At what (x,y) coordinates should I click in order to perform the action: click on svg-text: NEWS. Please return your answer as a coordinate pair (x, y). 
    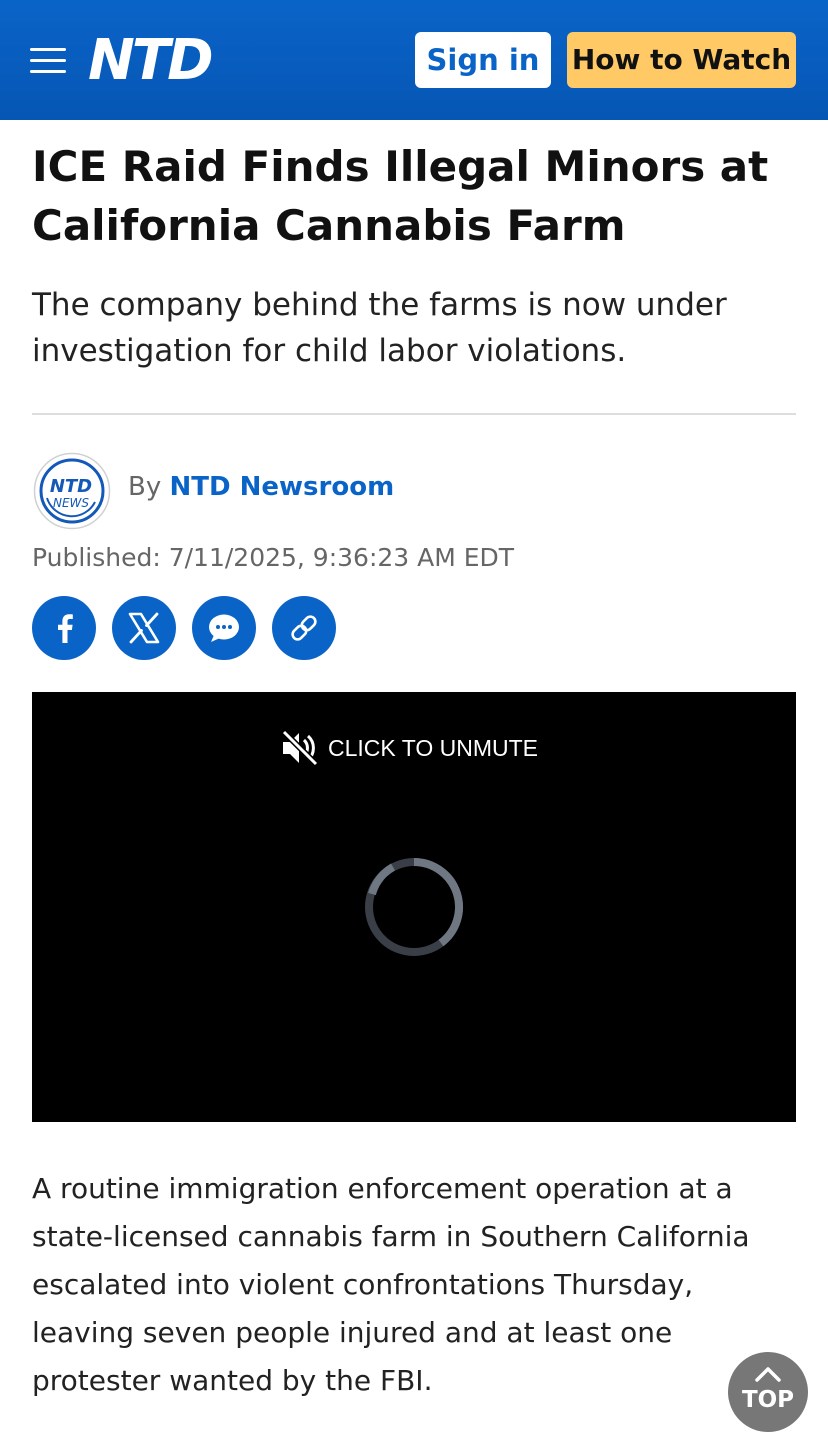
    Looking at the image, I should click on (71, 503).